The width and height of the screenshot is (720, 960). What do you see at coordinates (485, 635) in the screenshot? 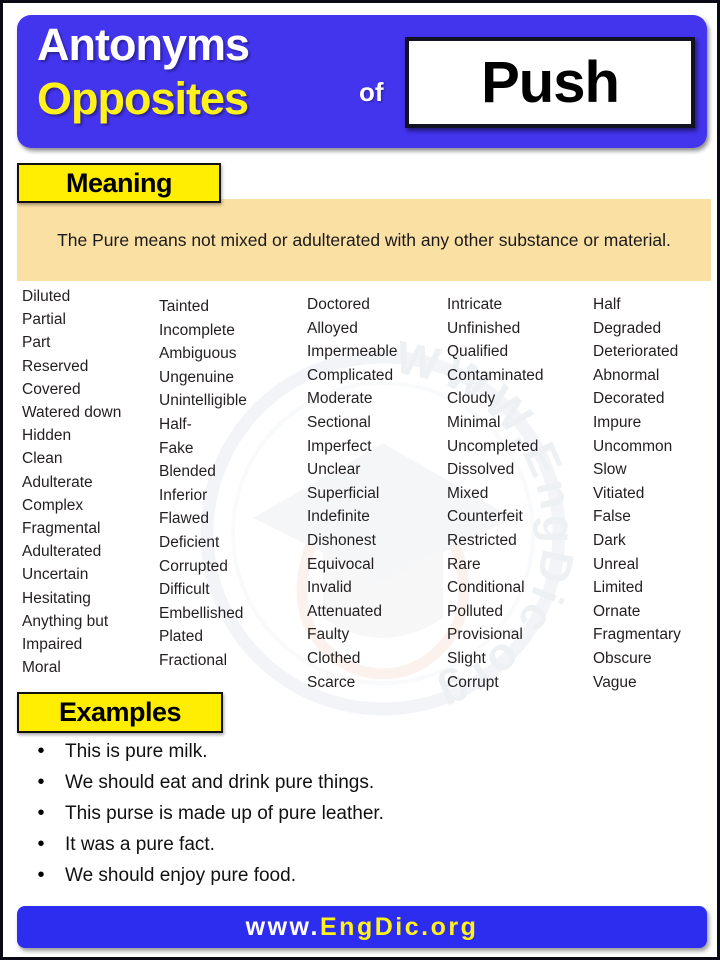
I see `antonym-word: Provisional` at bounding box center [485, 635].